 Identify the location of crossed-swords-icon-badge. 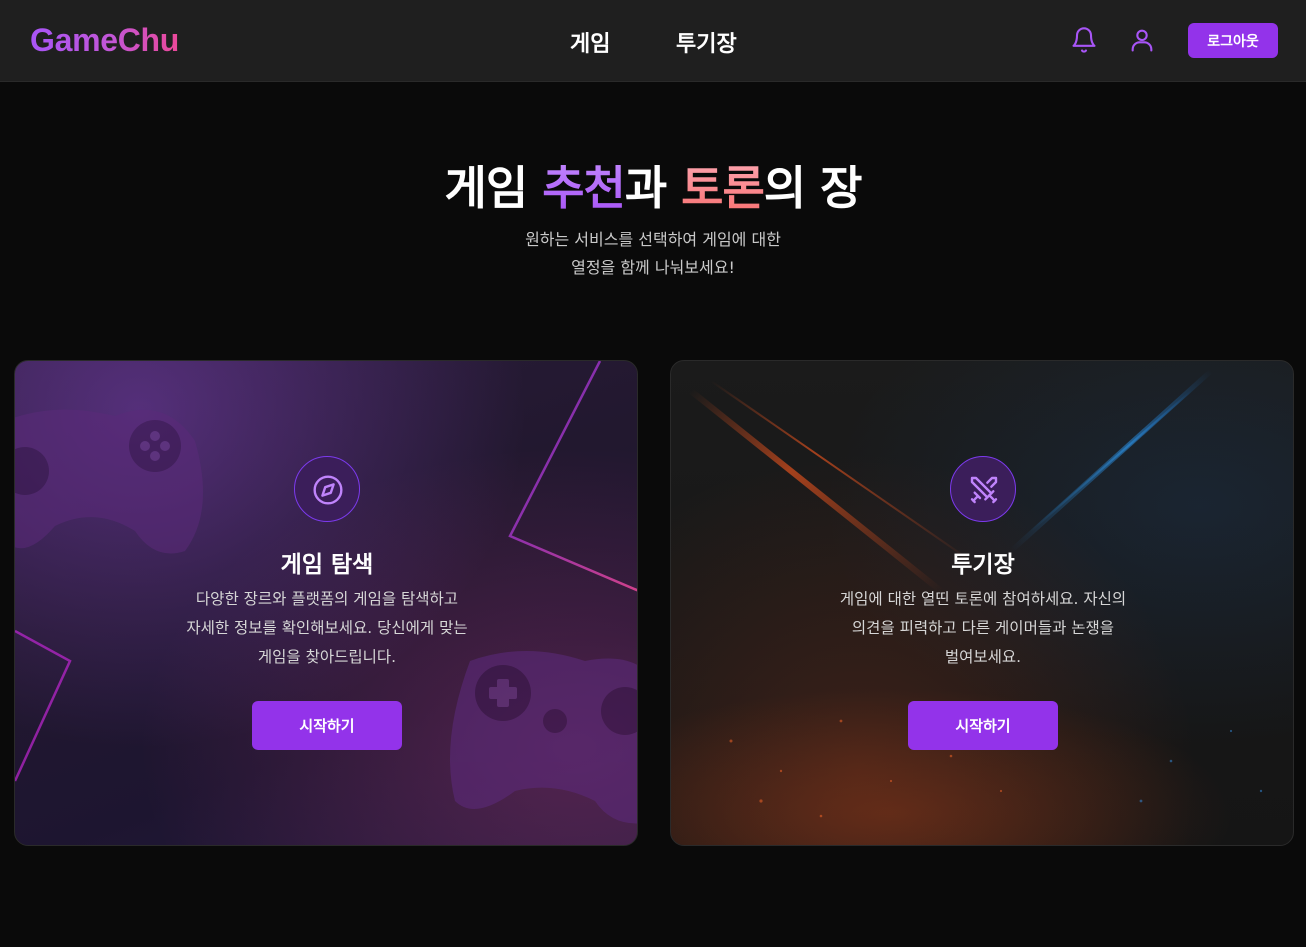
(983, 489).